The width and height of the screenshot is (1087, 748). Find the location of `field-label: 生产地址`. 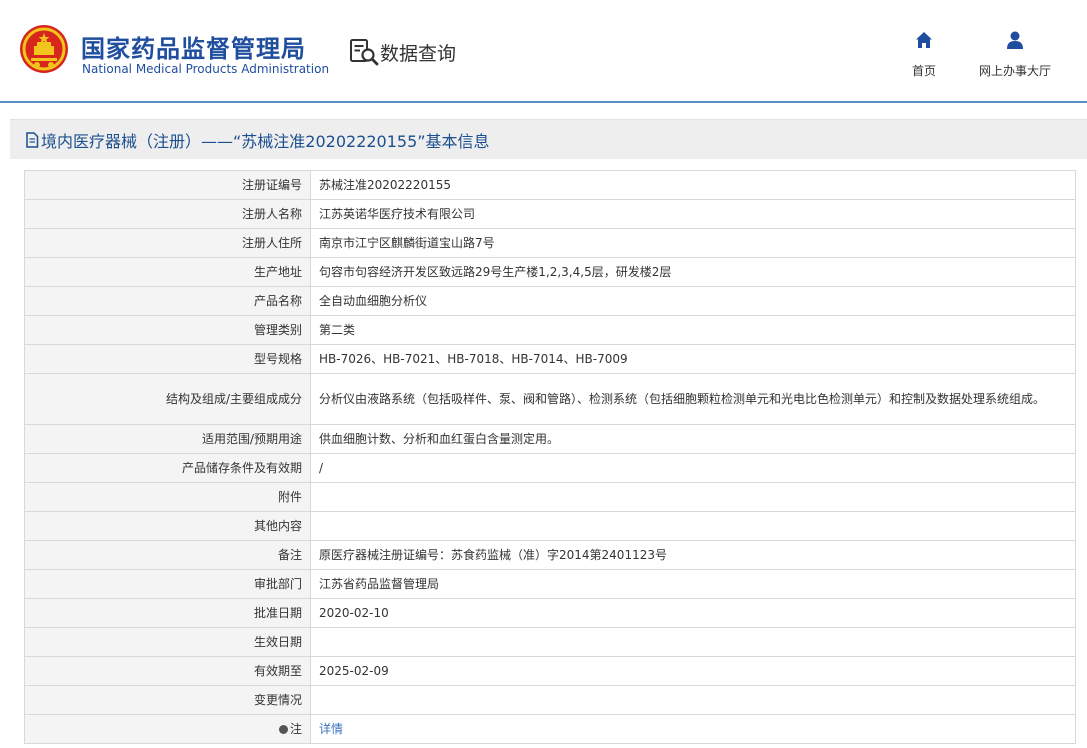

field-label: 生产地址 is located at coordinates (167, 272).